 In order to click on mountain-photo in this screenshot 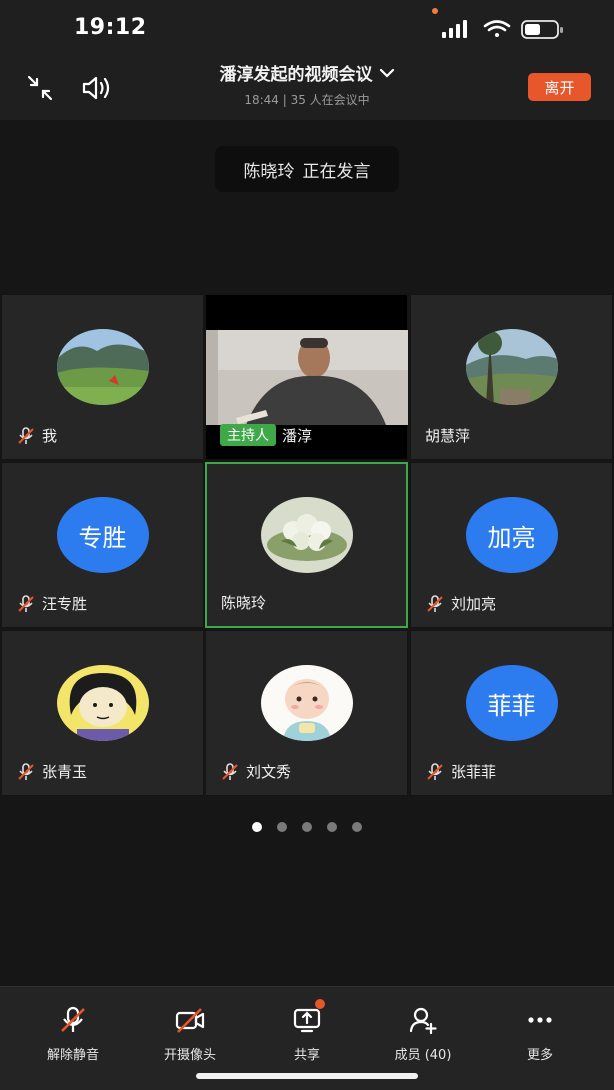, I will do `click(102, 367)`.